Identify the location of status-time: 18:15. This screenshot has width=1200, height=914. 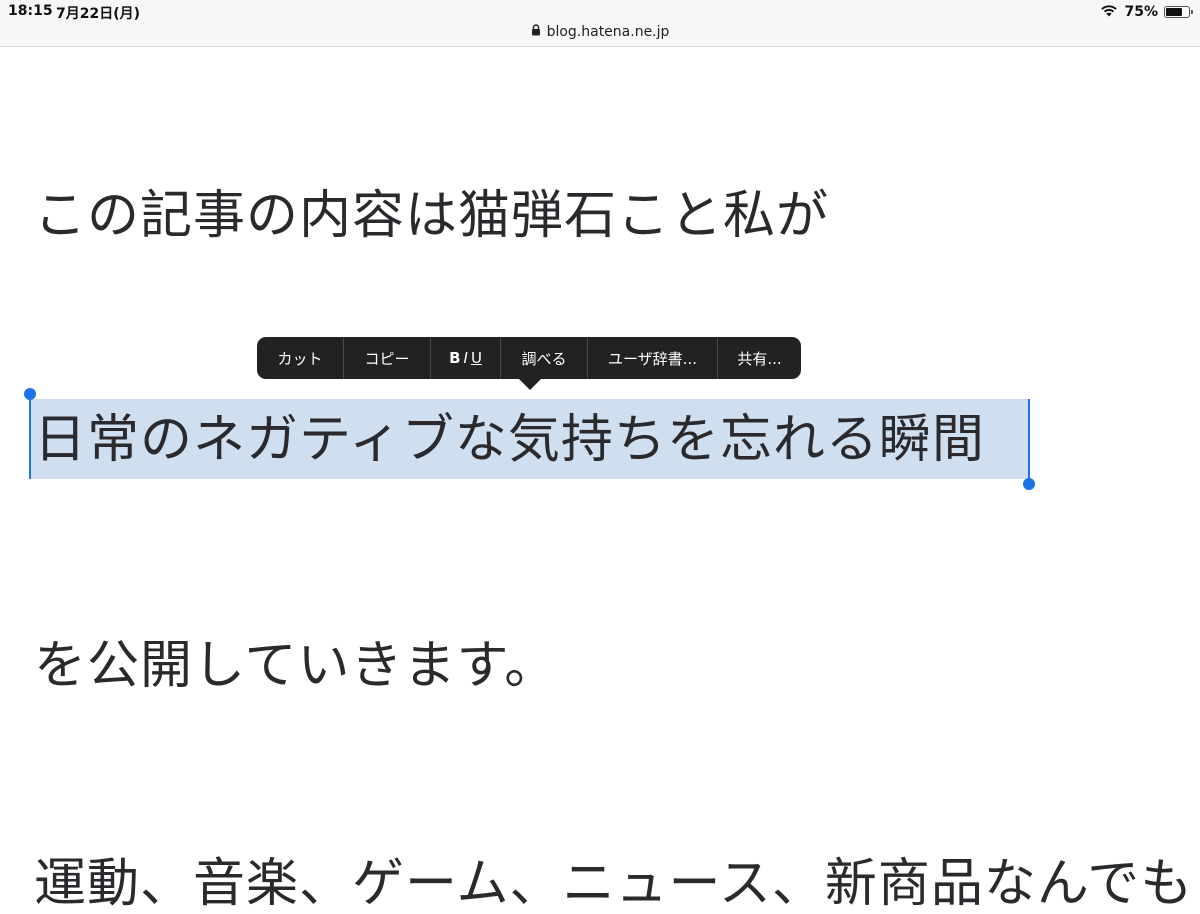
(30, 11).